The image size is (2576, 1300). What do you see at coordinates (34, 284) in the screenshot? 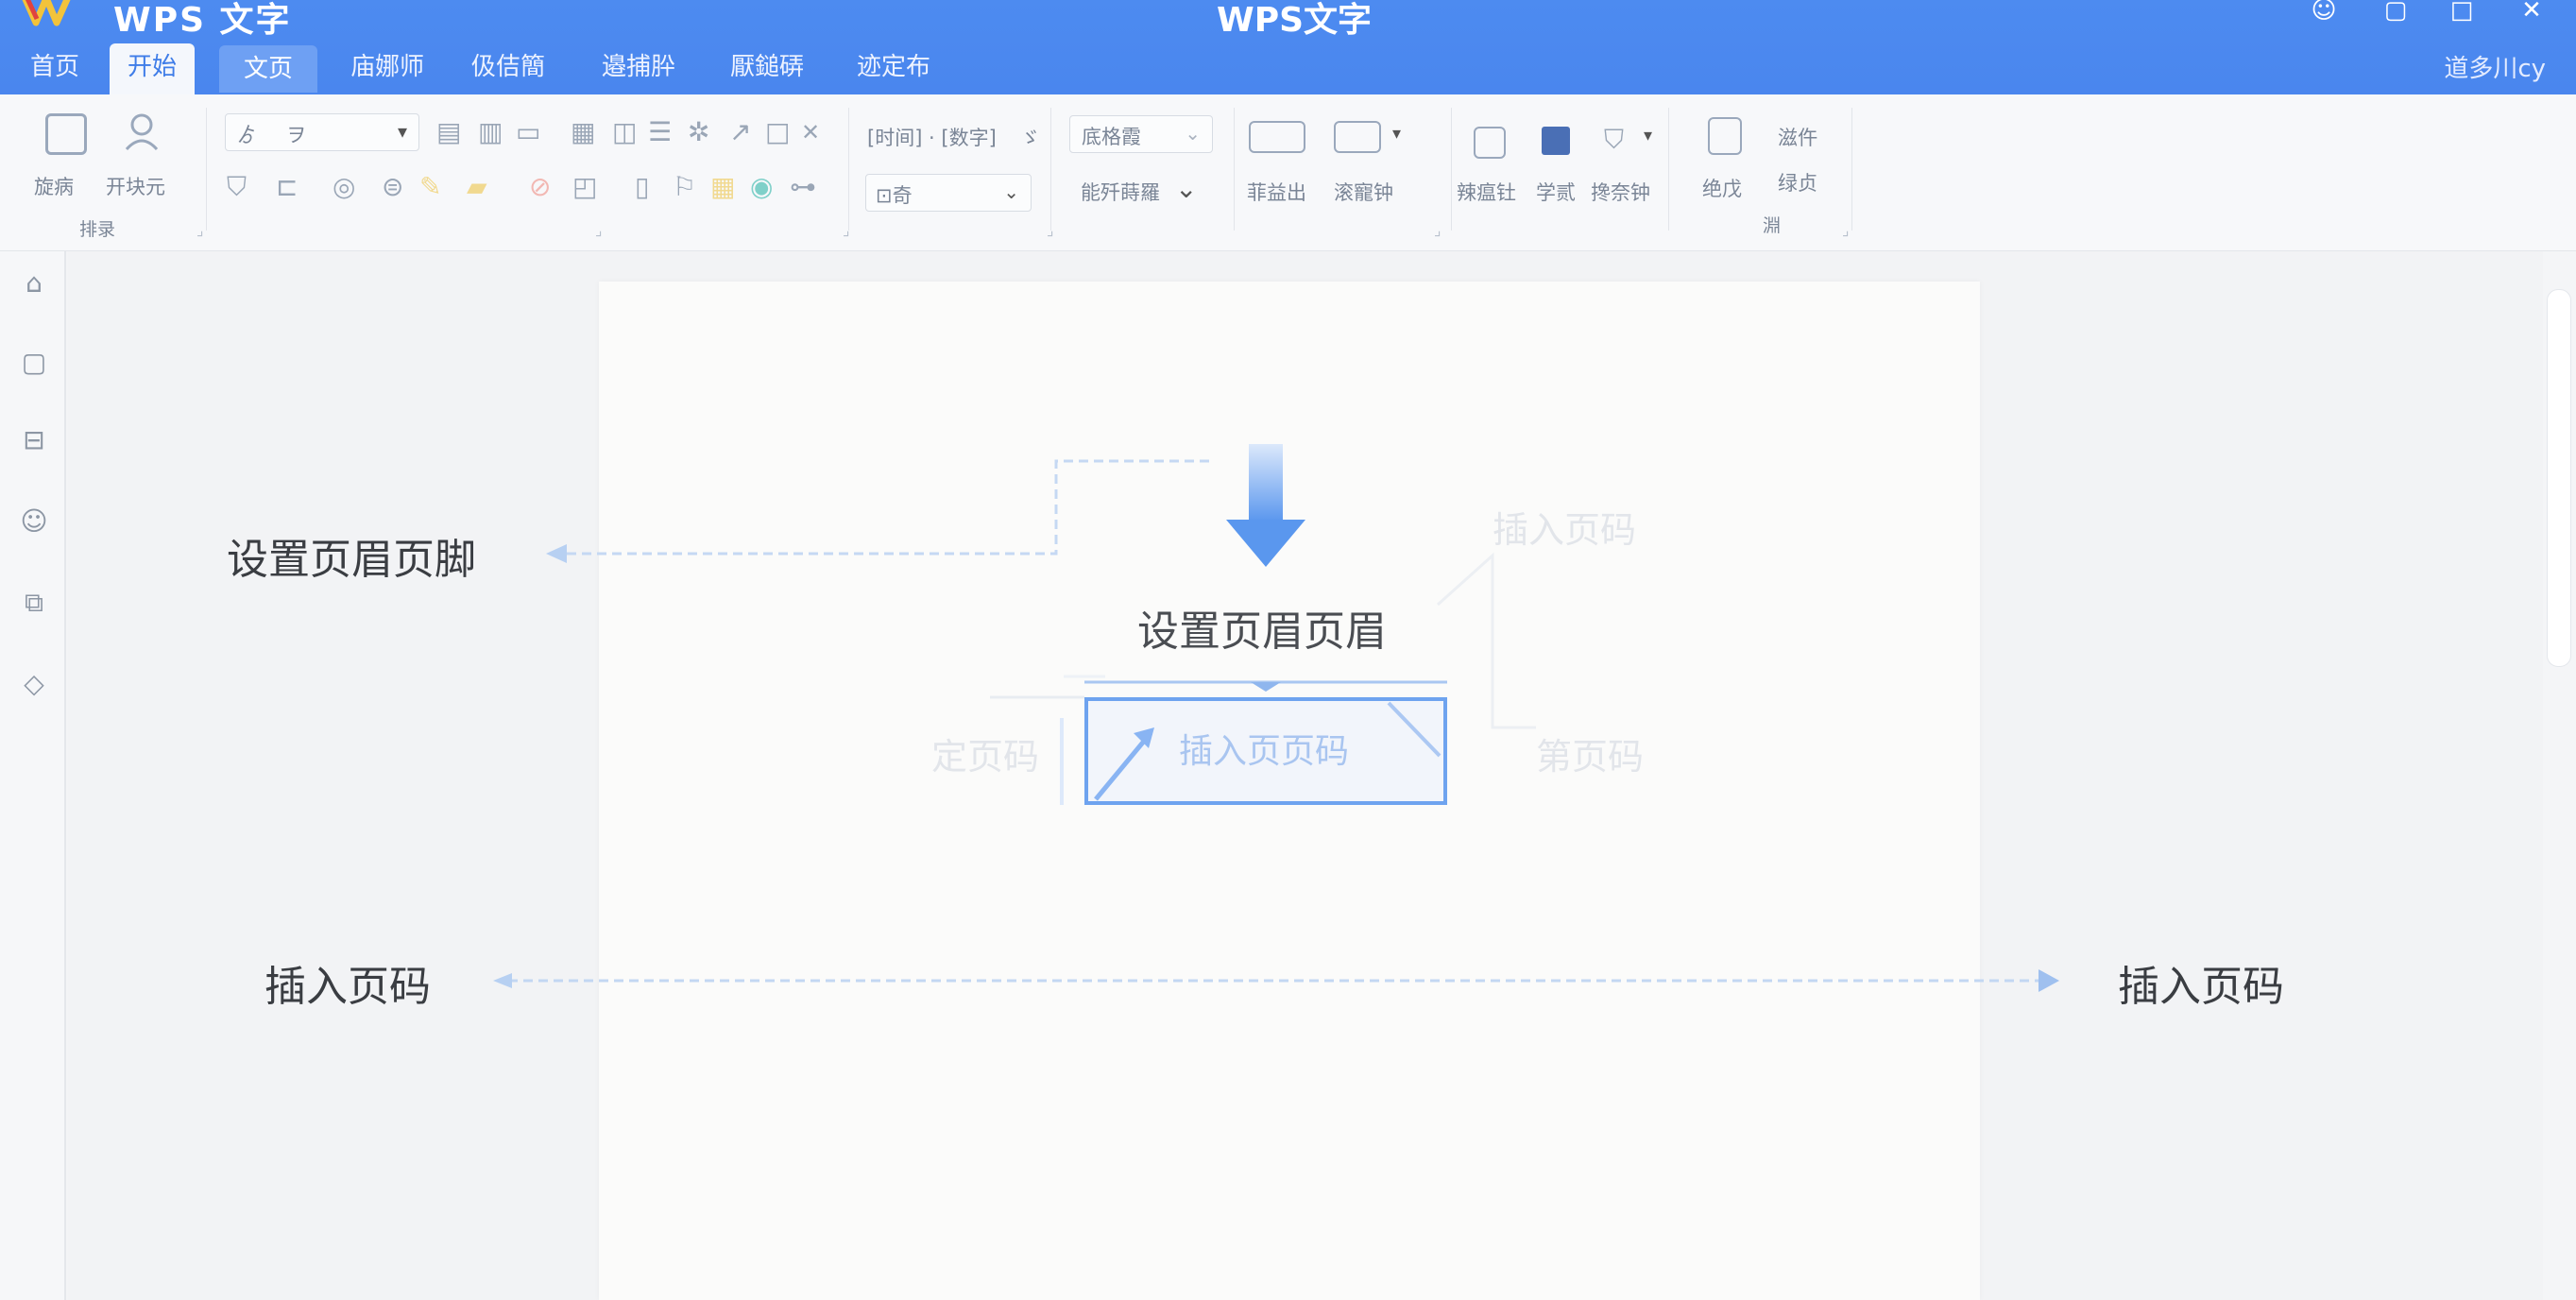
I see `home-icon: ⌂` at bounding box center [34, 284].